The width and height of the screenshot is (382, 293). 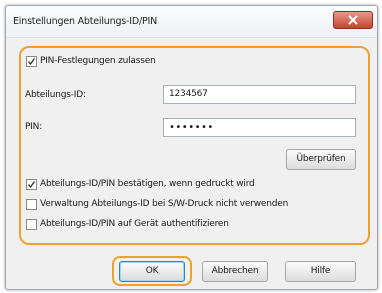 What do you see at coordinates (152, 271) in the screenshot?
I see `ok-button: OK` at bounding box center [152, 271].